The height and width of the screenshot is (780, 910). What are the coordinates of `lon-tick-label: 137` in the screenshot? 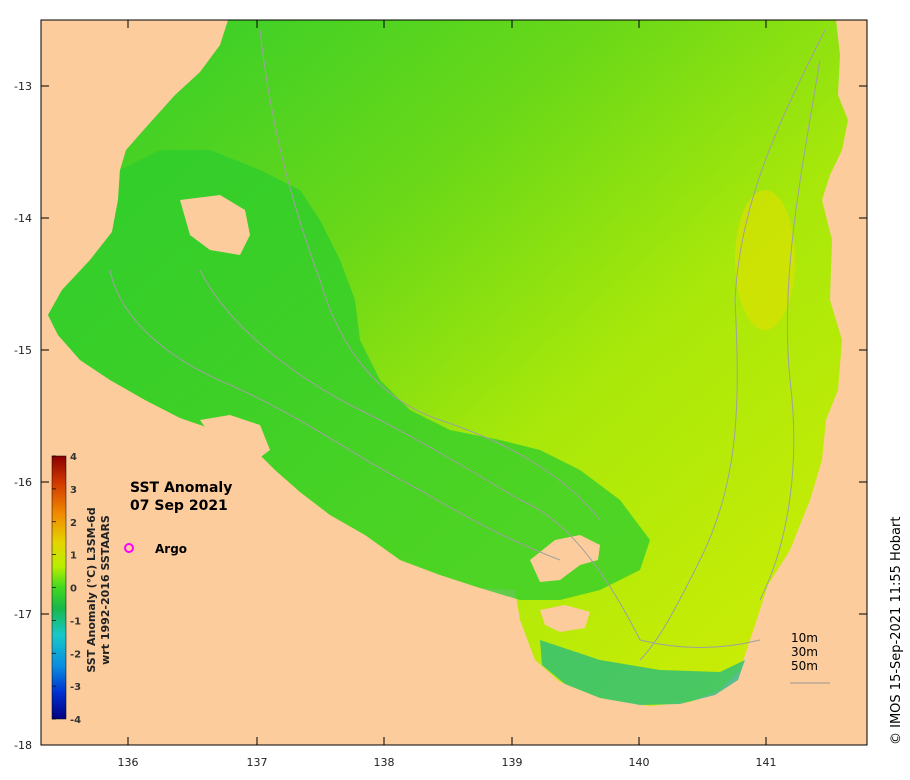 It's located at (257, 762).